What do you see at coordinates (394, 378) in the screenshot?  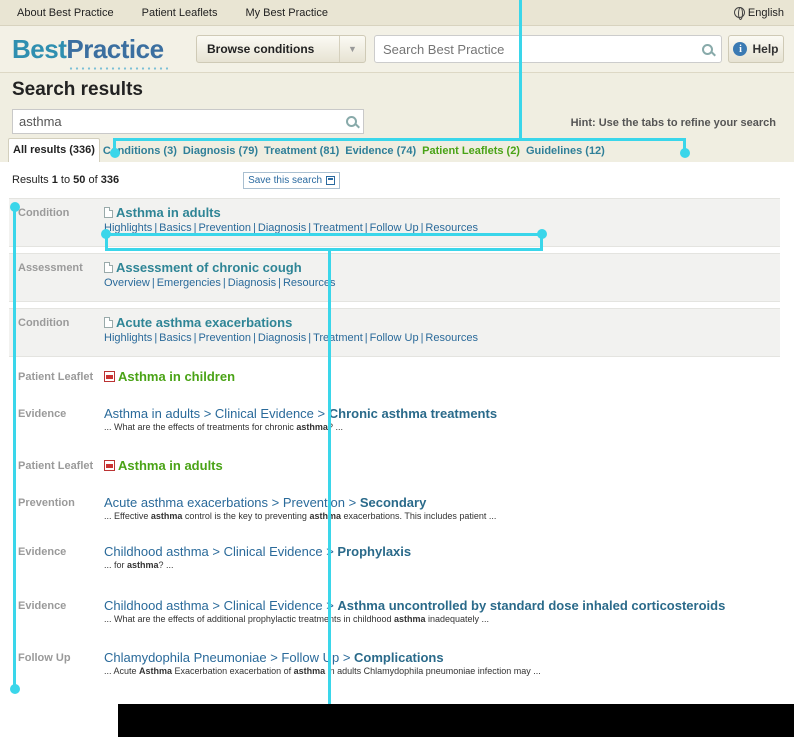 I see `list-item: Patient Leaflet Asthma in children` at bounding box center [394, 378].